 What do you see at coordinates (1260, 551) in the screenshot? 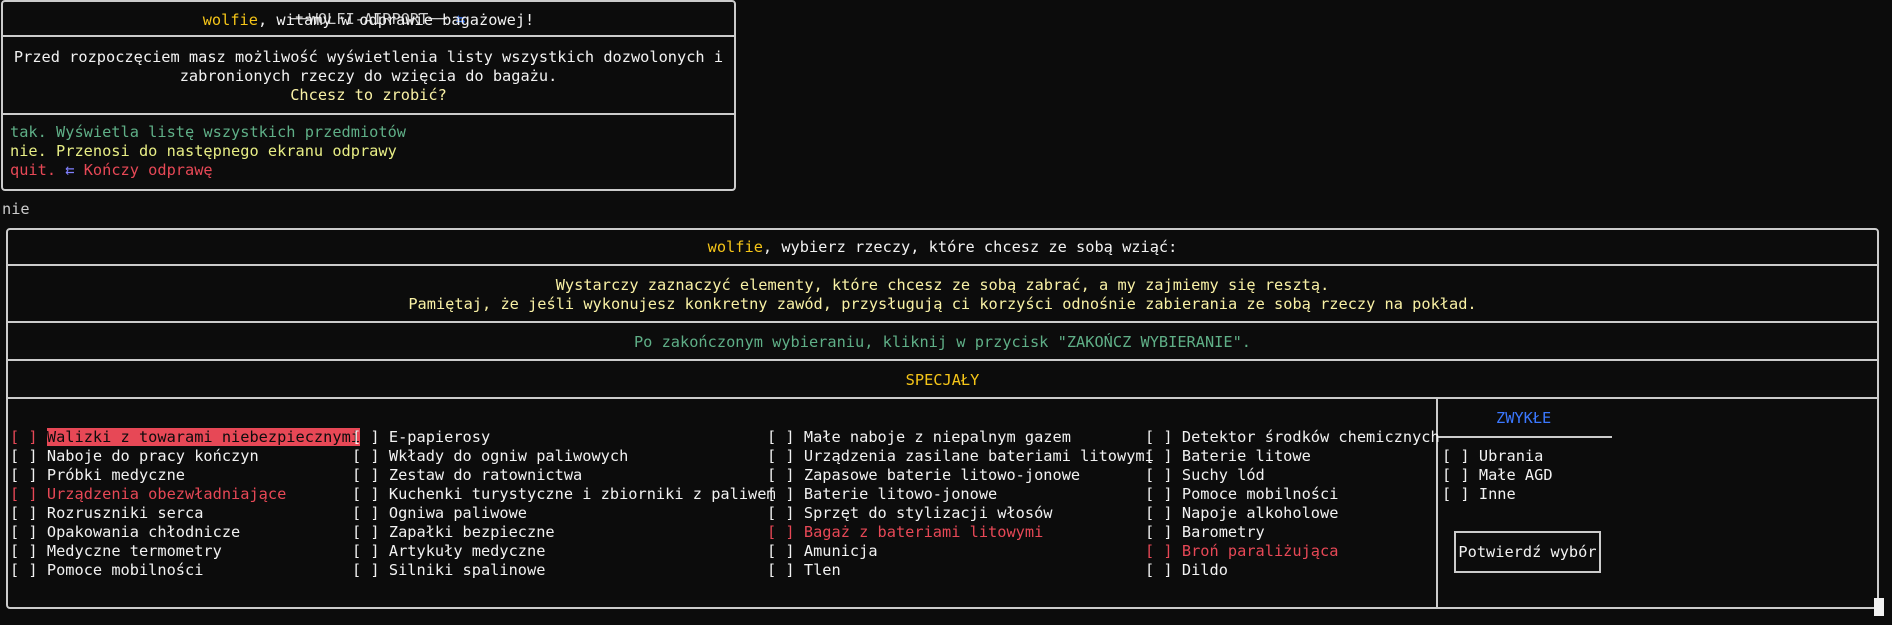
I see `checkbox-label: Broń paraliżująca` at bounding box center [1260, 551].